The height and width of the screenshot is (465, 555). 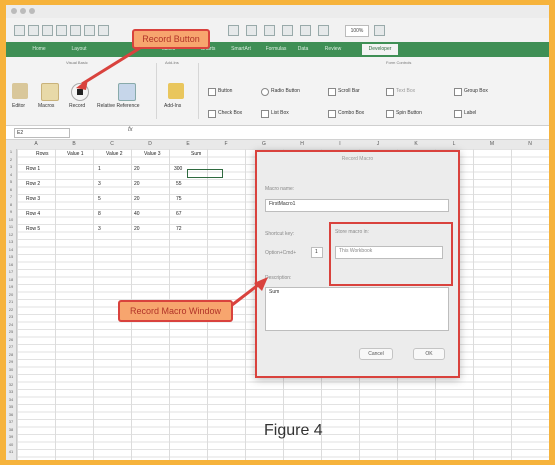 What do you see at coordinates (33, 30) in the screenshot?
I see `open-icon` at bounding box center [33, 30].